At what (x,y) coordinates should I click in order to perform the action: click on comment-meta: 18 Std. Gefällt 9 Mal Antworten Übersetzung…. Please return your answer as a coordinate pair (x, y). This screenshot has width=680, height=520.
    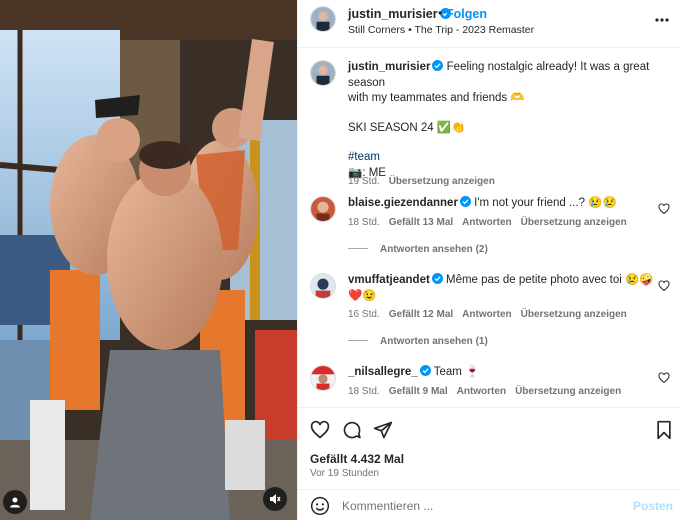
    Looking at the image, I should click on (489, 391).